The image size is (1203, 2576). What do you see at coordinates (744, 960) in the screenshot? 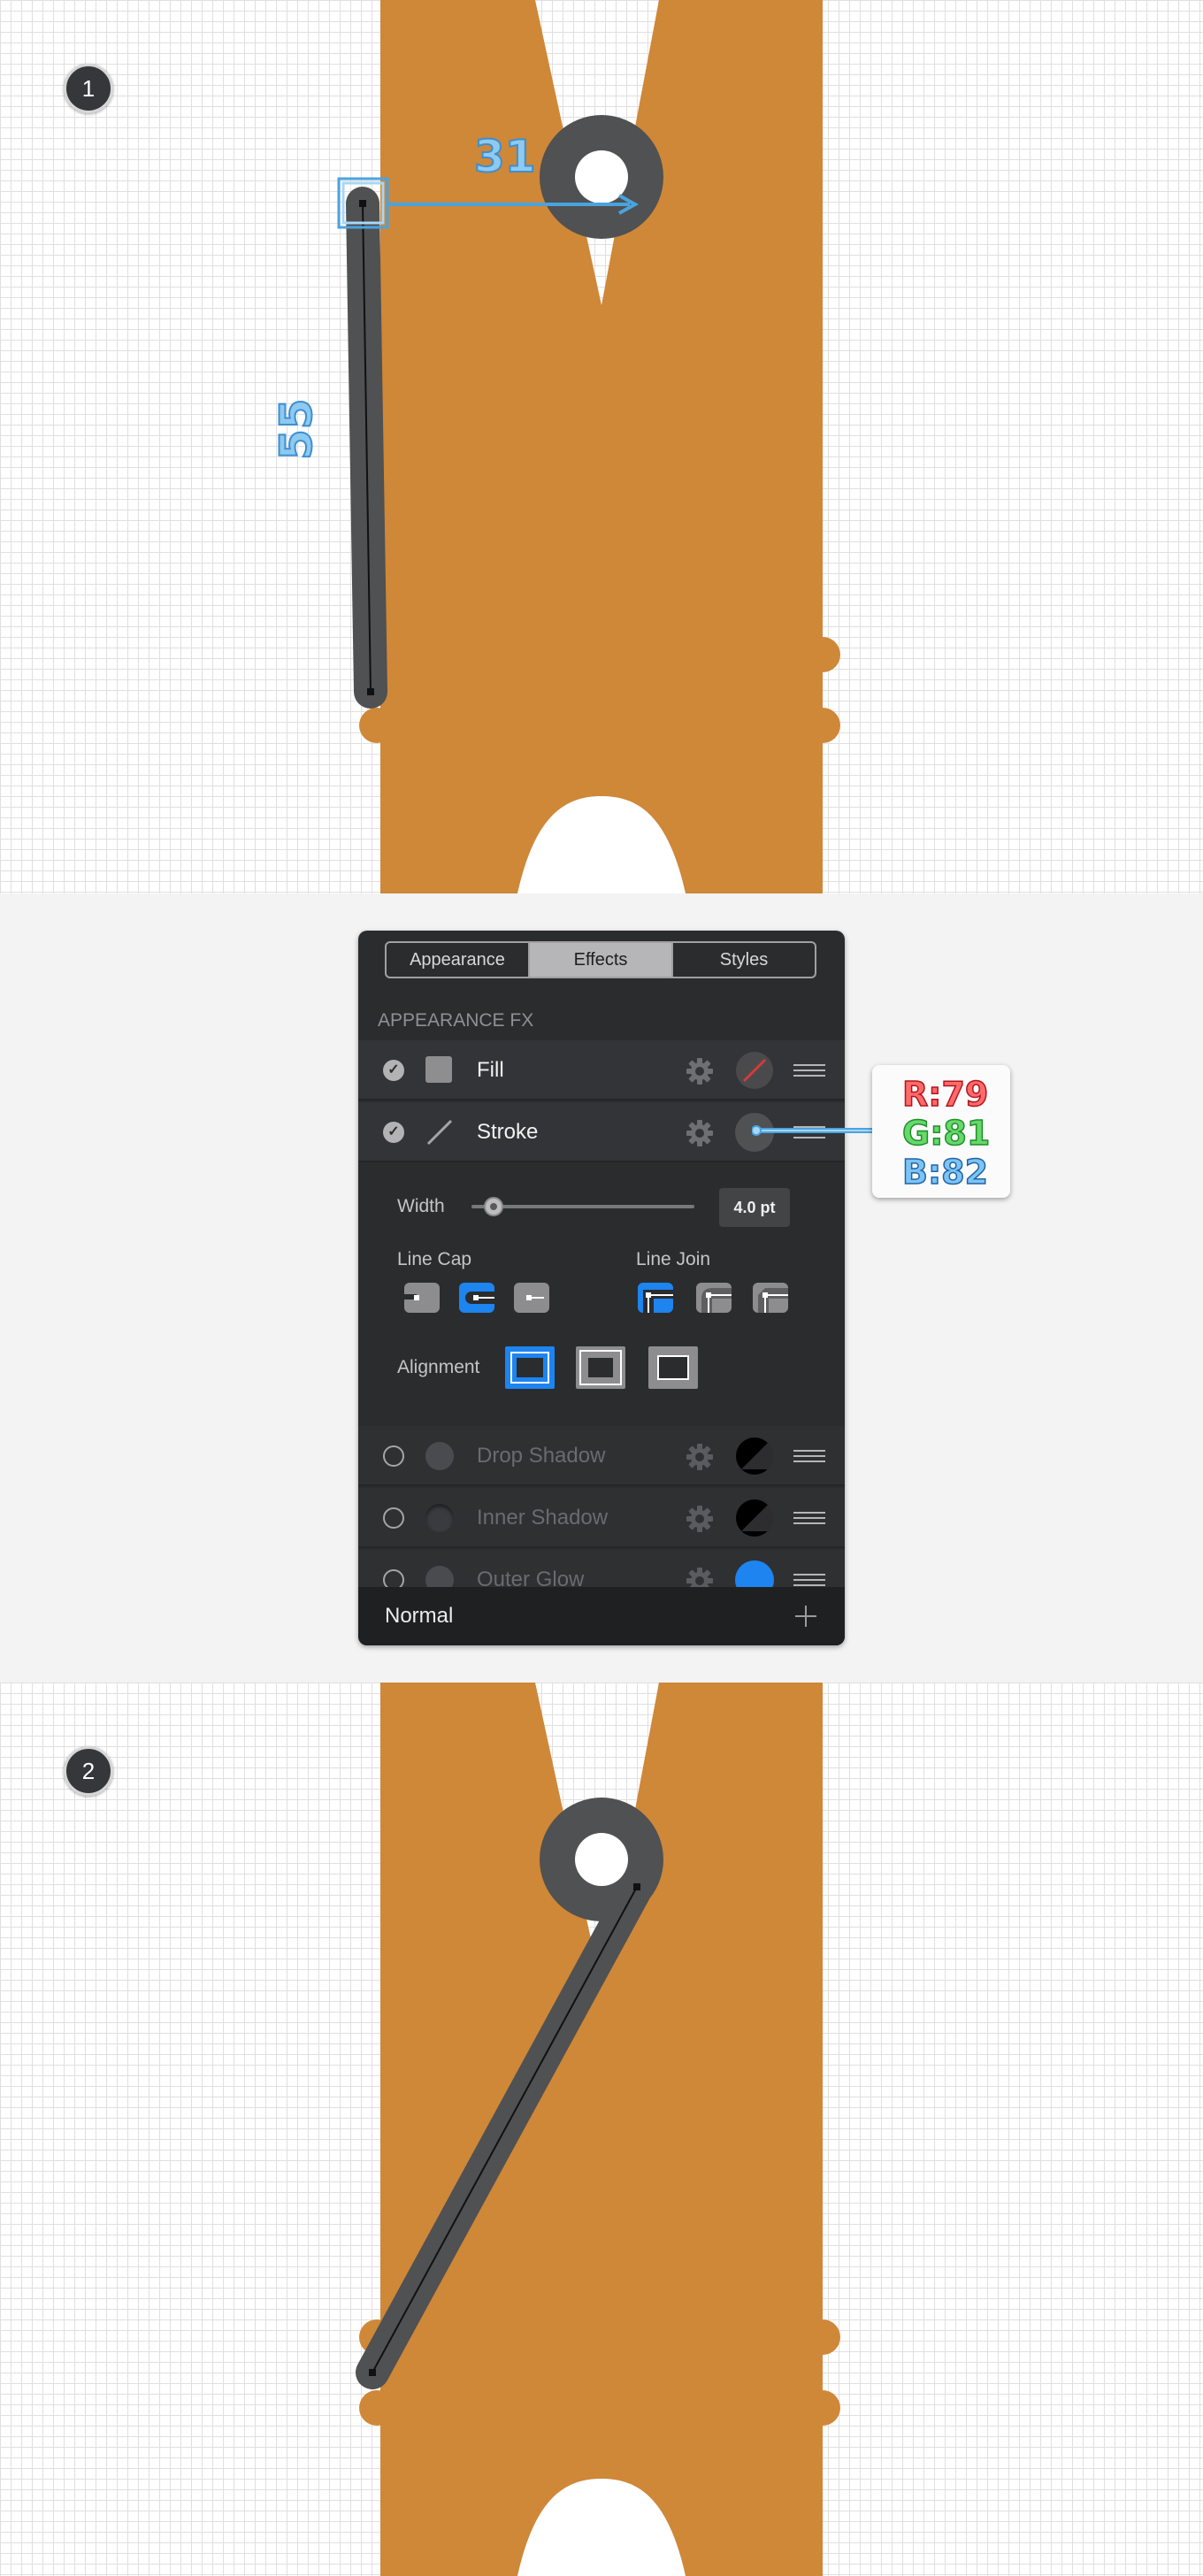
I see `tab-styles: Styles` at bounding box center [744, 960].